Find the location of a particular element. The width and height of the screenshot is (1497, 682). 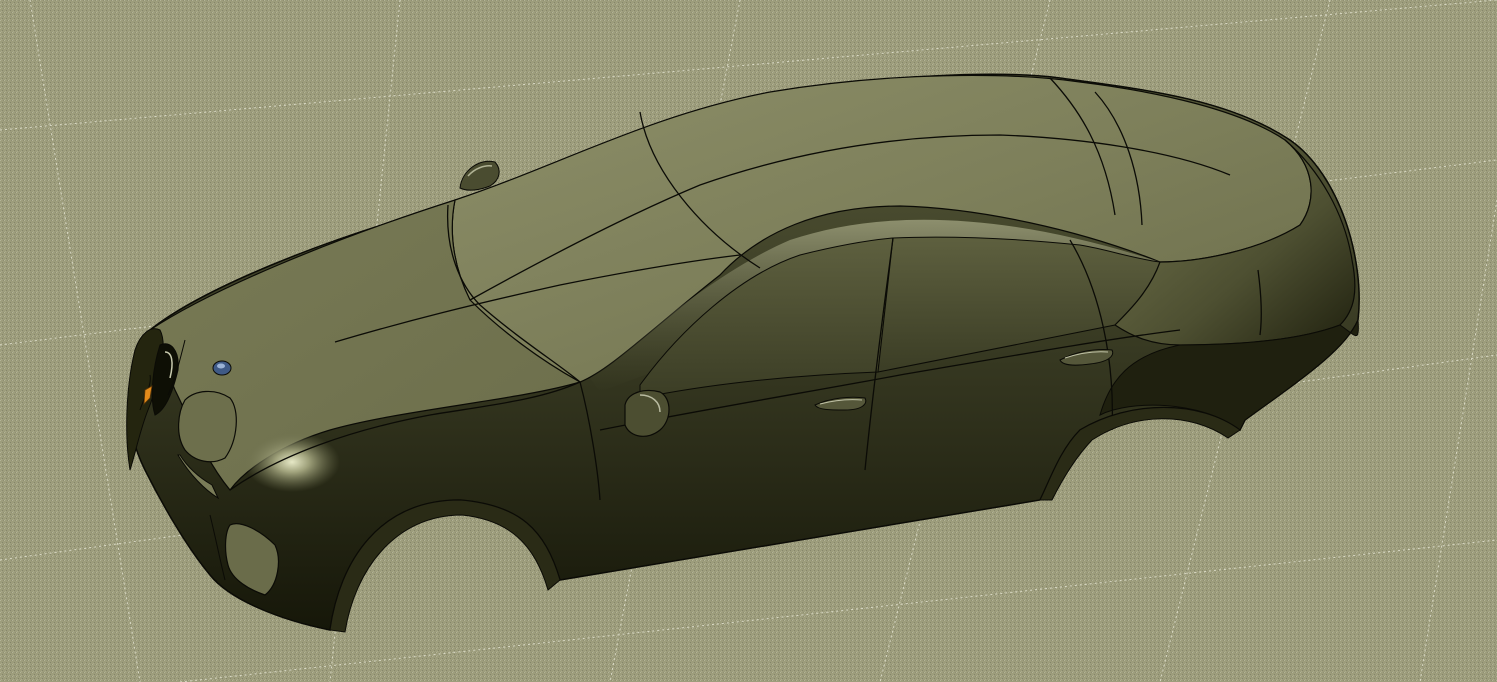

front-fender-highlight is located at coordinates (292, 462).